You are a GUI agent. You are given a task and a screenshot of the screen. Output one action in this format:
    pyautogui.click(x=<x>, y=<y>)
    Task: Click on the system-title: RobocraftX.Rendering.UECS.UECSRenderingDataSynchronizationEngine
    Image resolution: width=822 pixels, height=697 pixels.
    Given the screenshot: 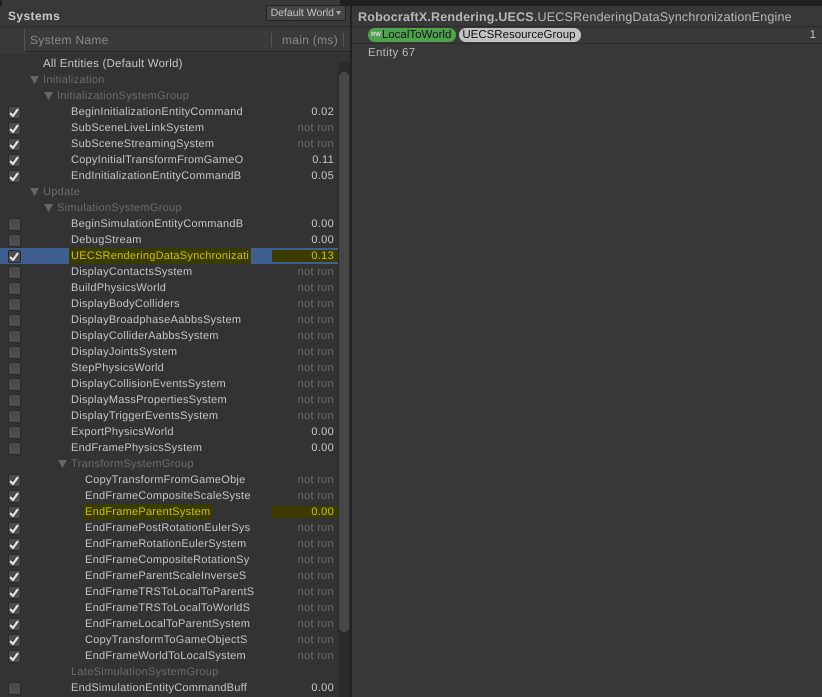 What is the action you would take?
    pyautogui.click(x=587, y=16)
    